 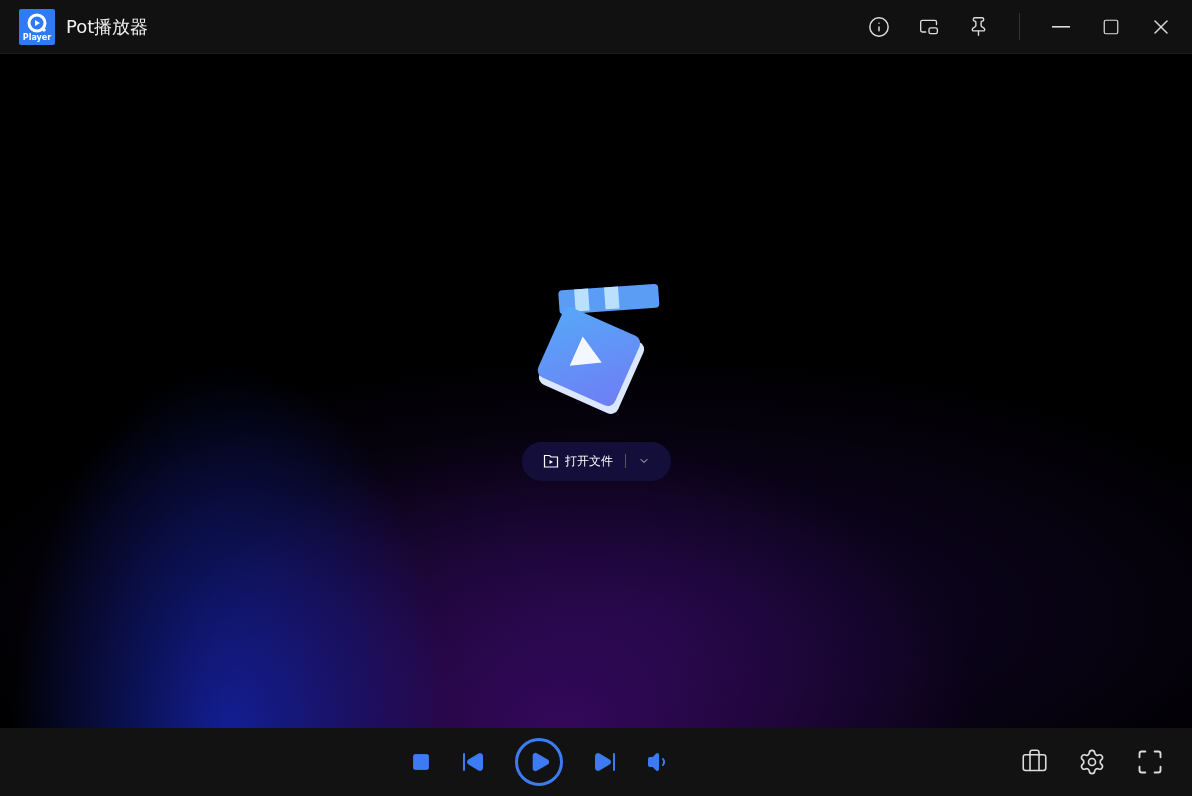 I want to click on play-bubble-icon, so click(x=37, y=22).